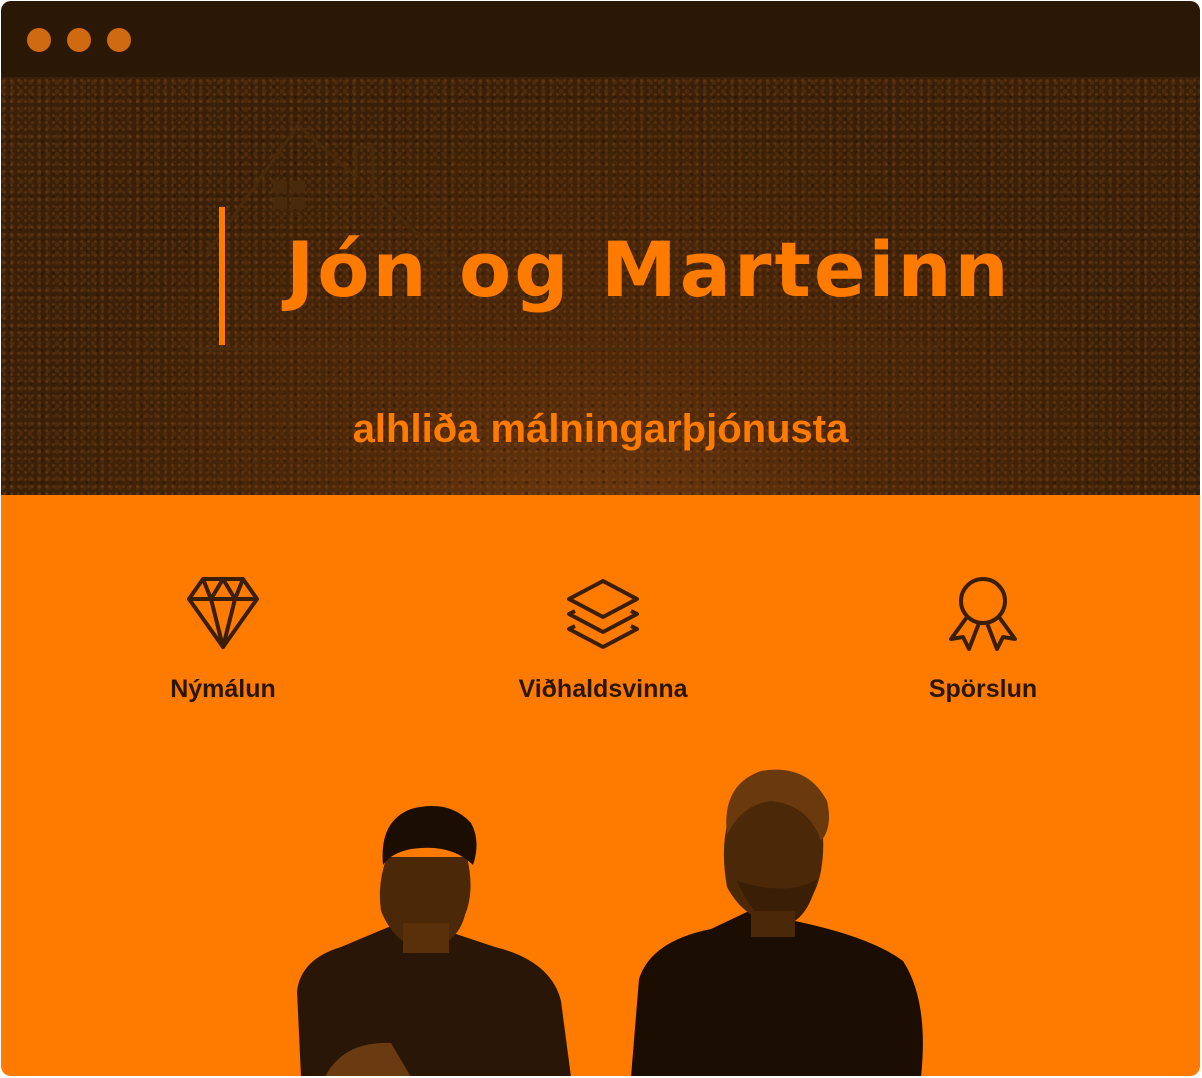  I want to click on team-photo, so click(610, 922).